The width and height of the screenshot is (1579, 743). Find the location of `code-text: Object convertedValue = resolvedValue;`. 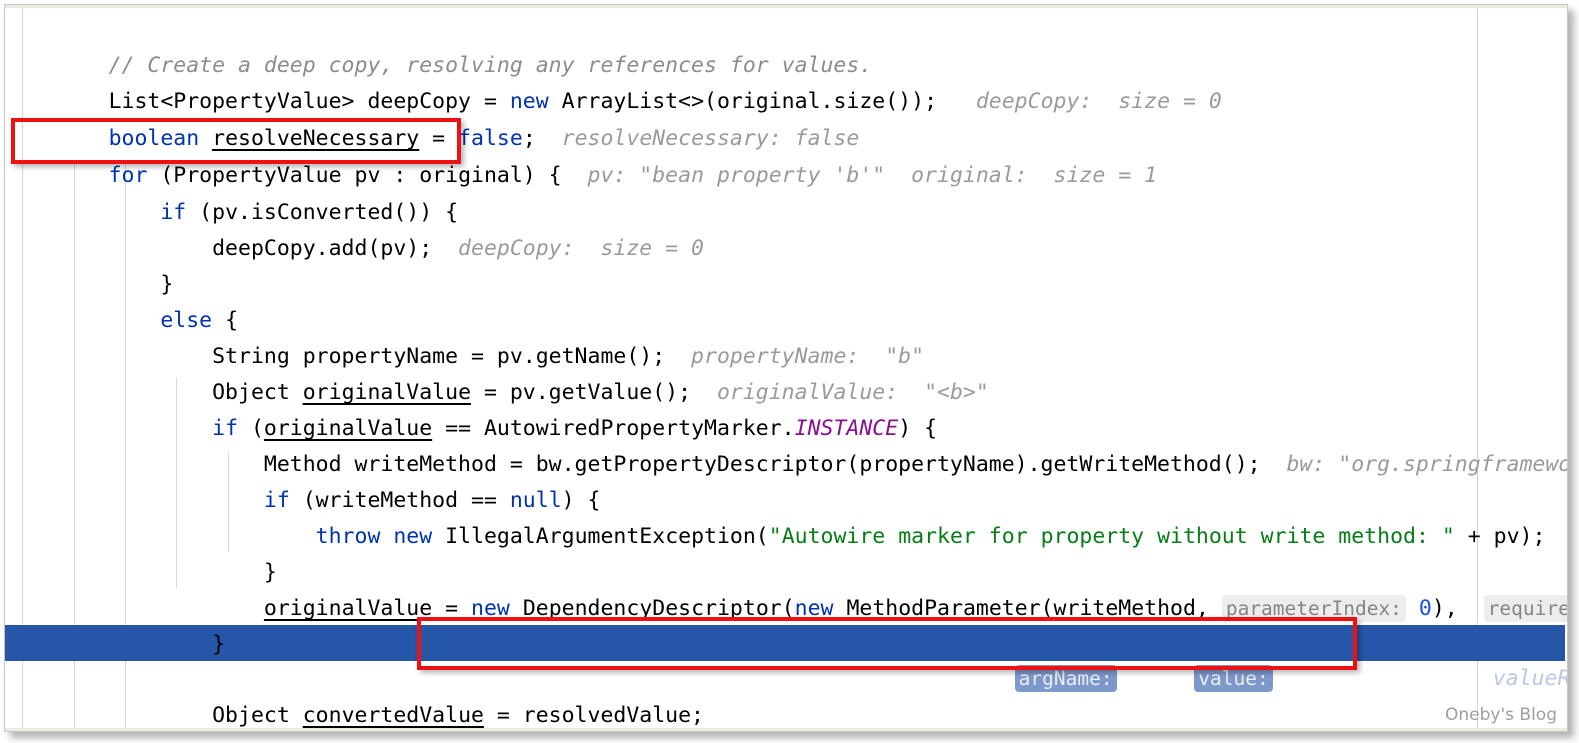

code-text: Object convertedValue = resolvedValue; is located at coordinates (406, 715).